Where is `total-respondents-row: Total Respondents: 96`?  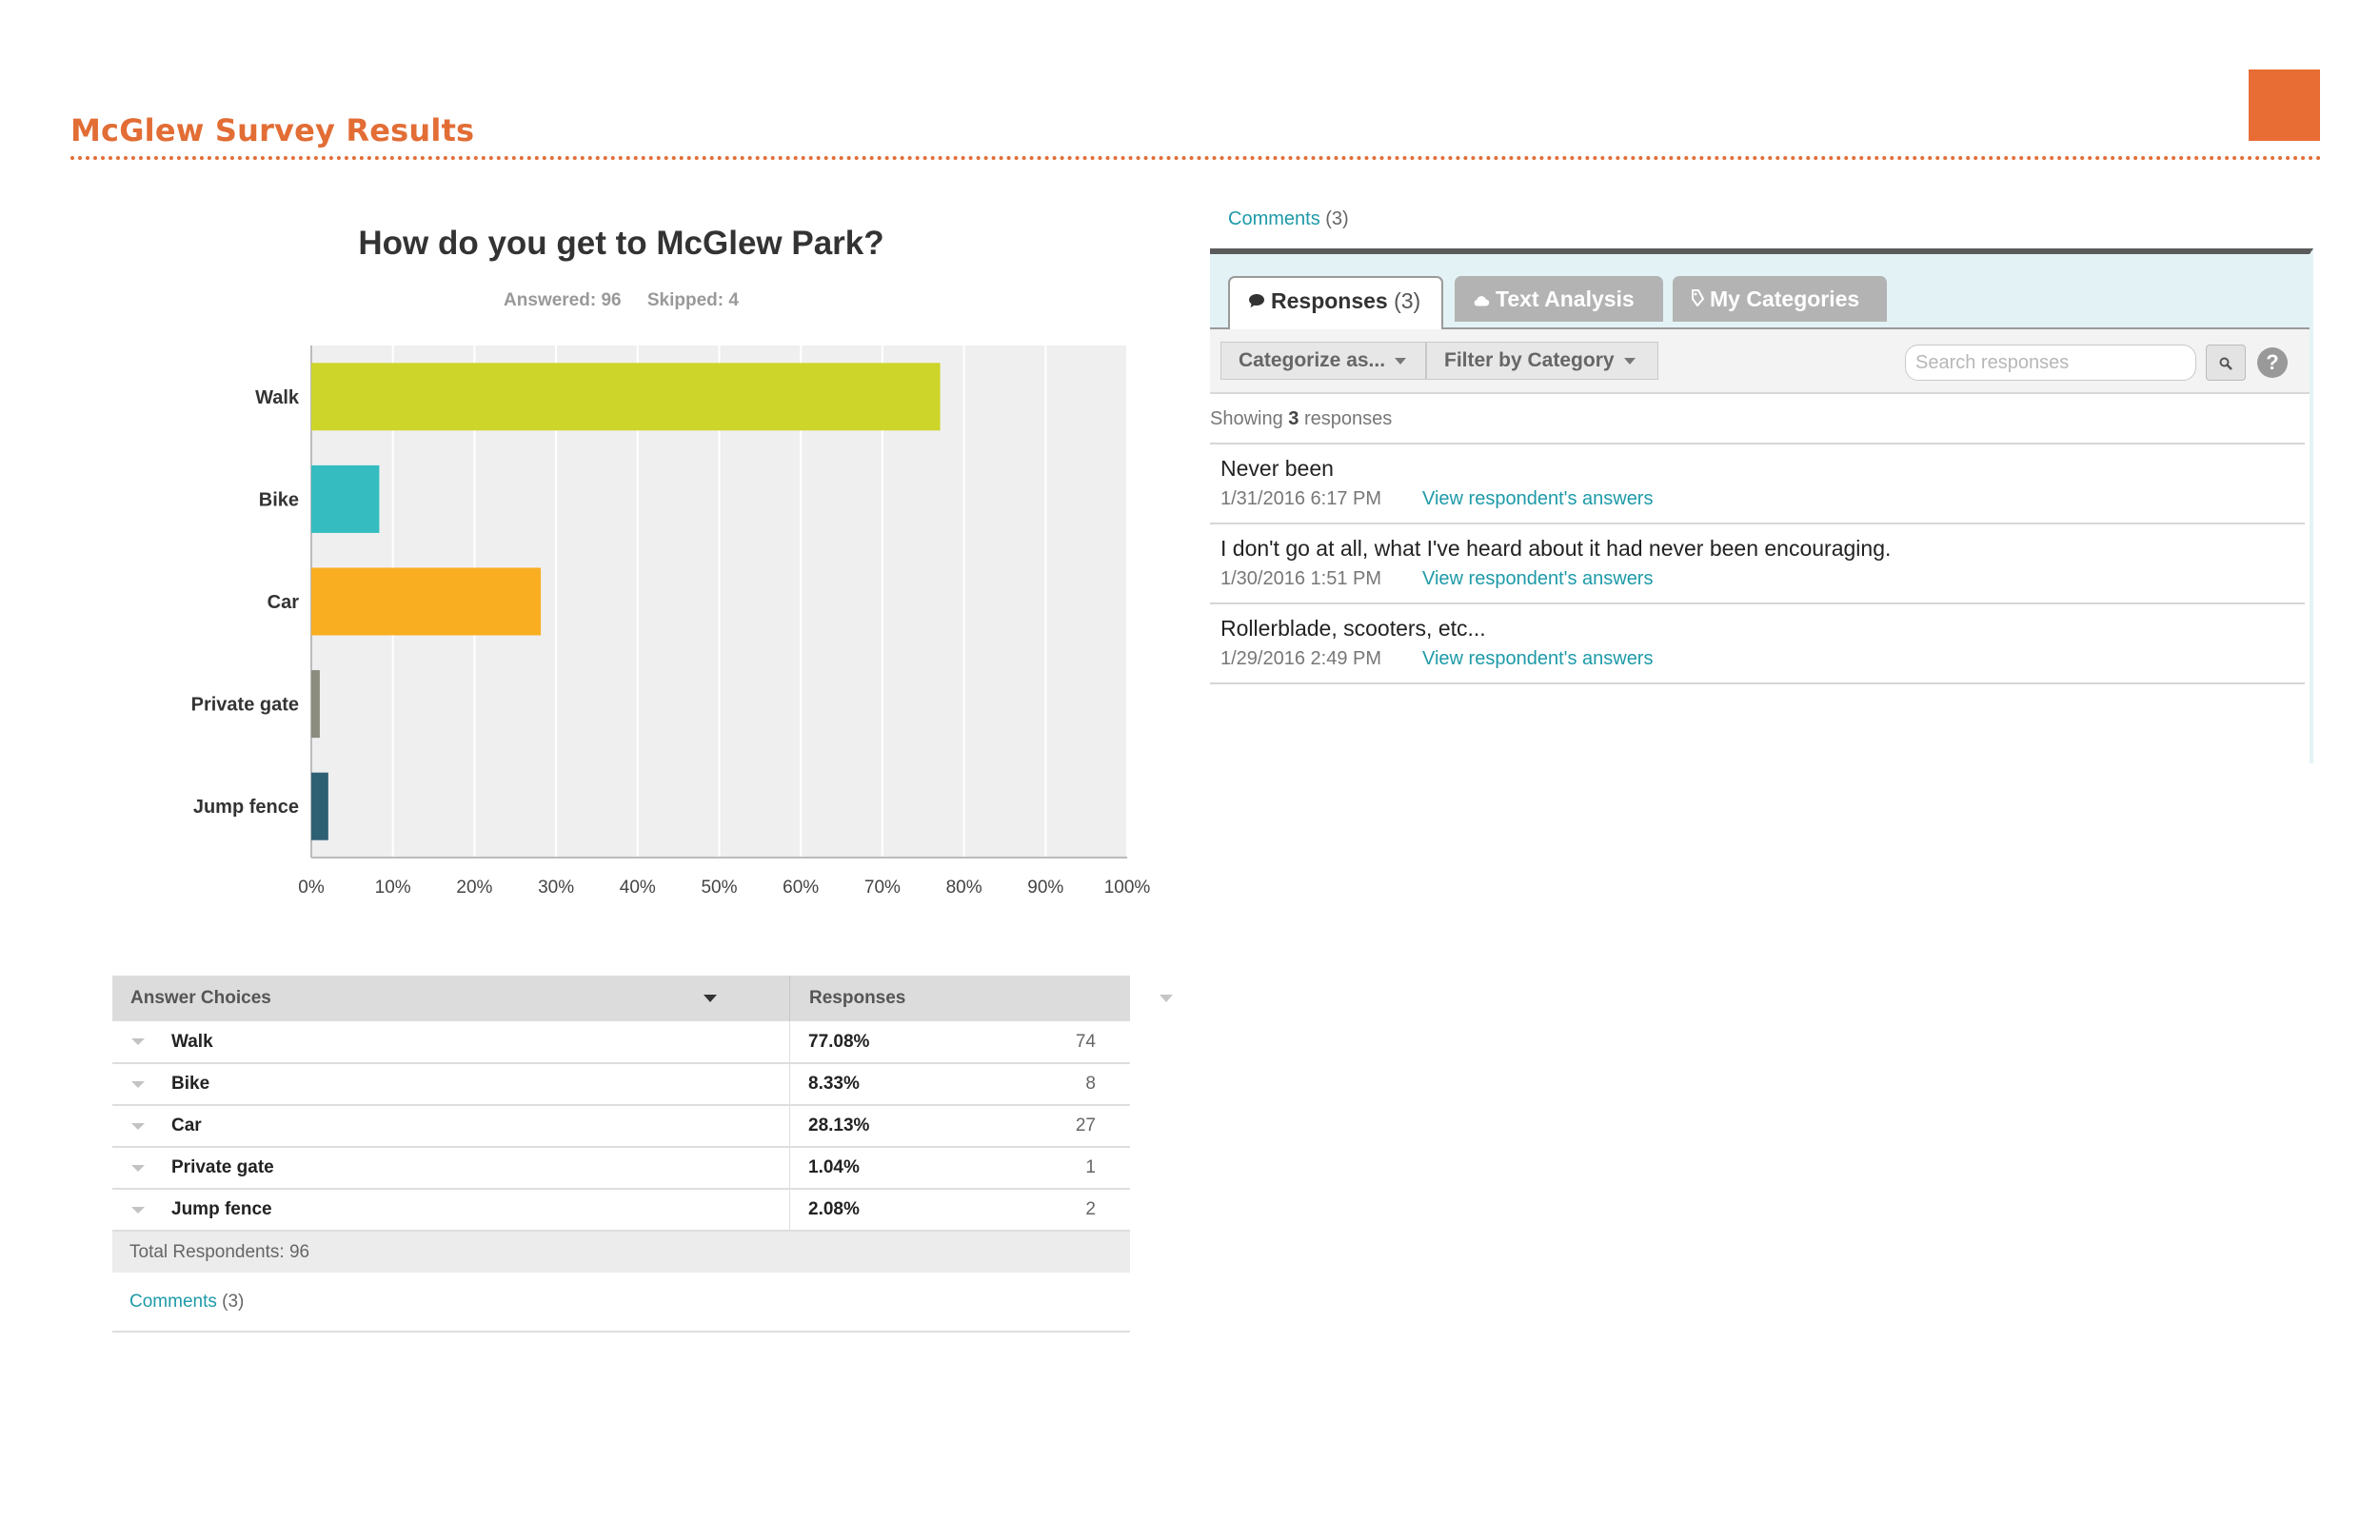
total-respondents-row: Total Respondents: 96 is located at coordinates (621, 1252).